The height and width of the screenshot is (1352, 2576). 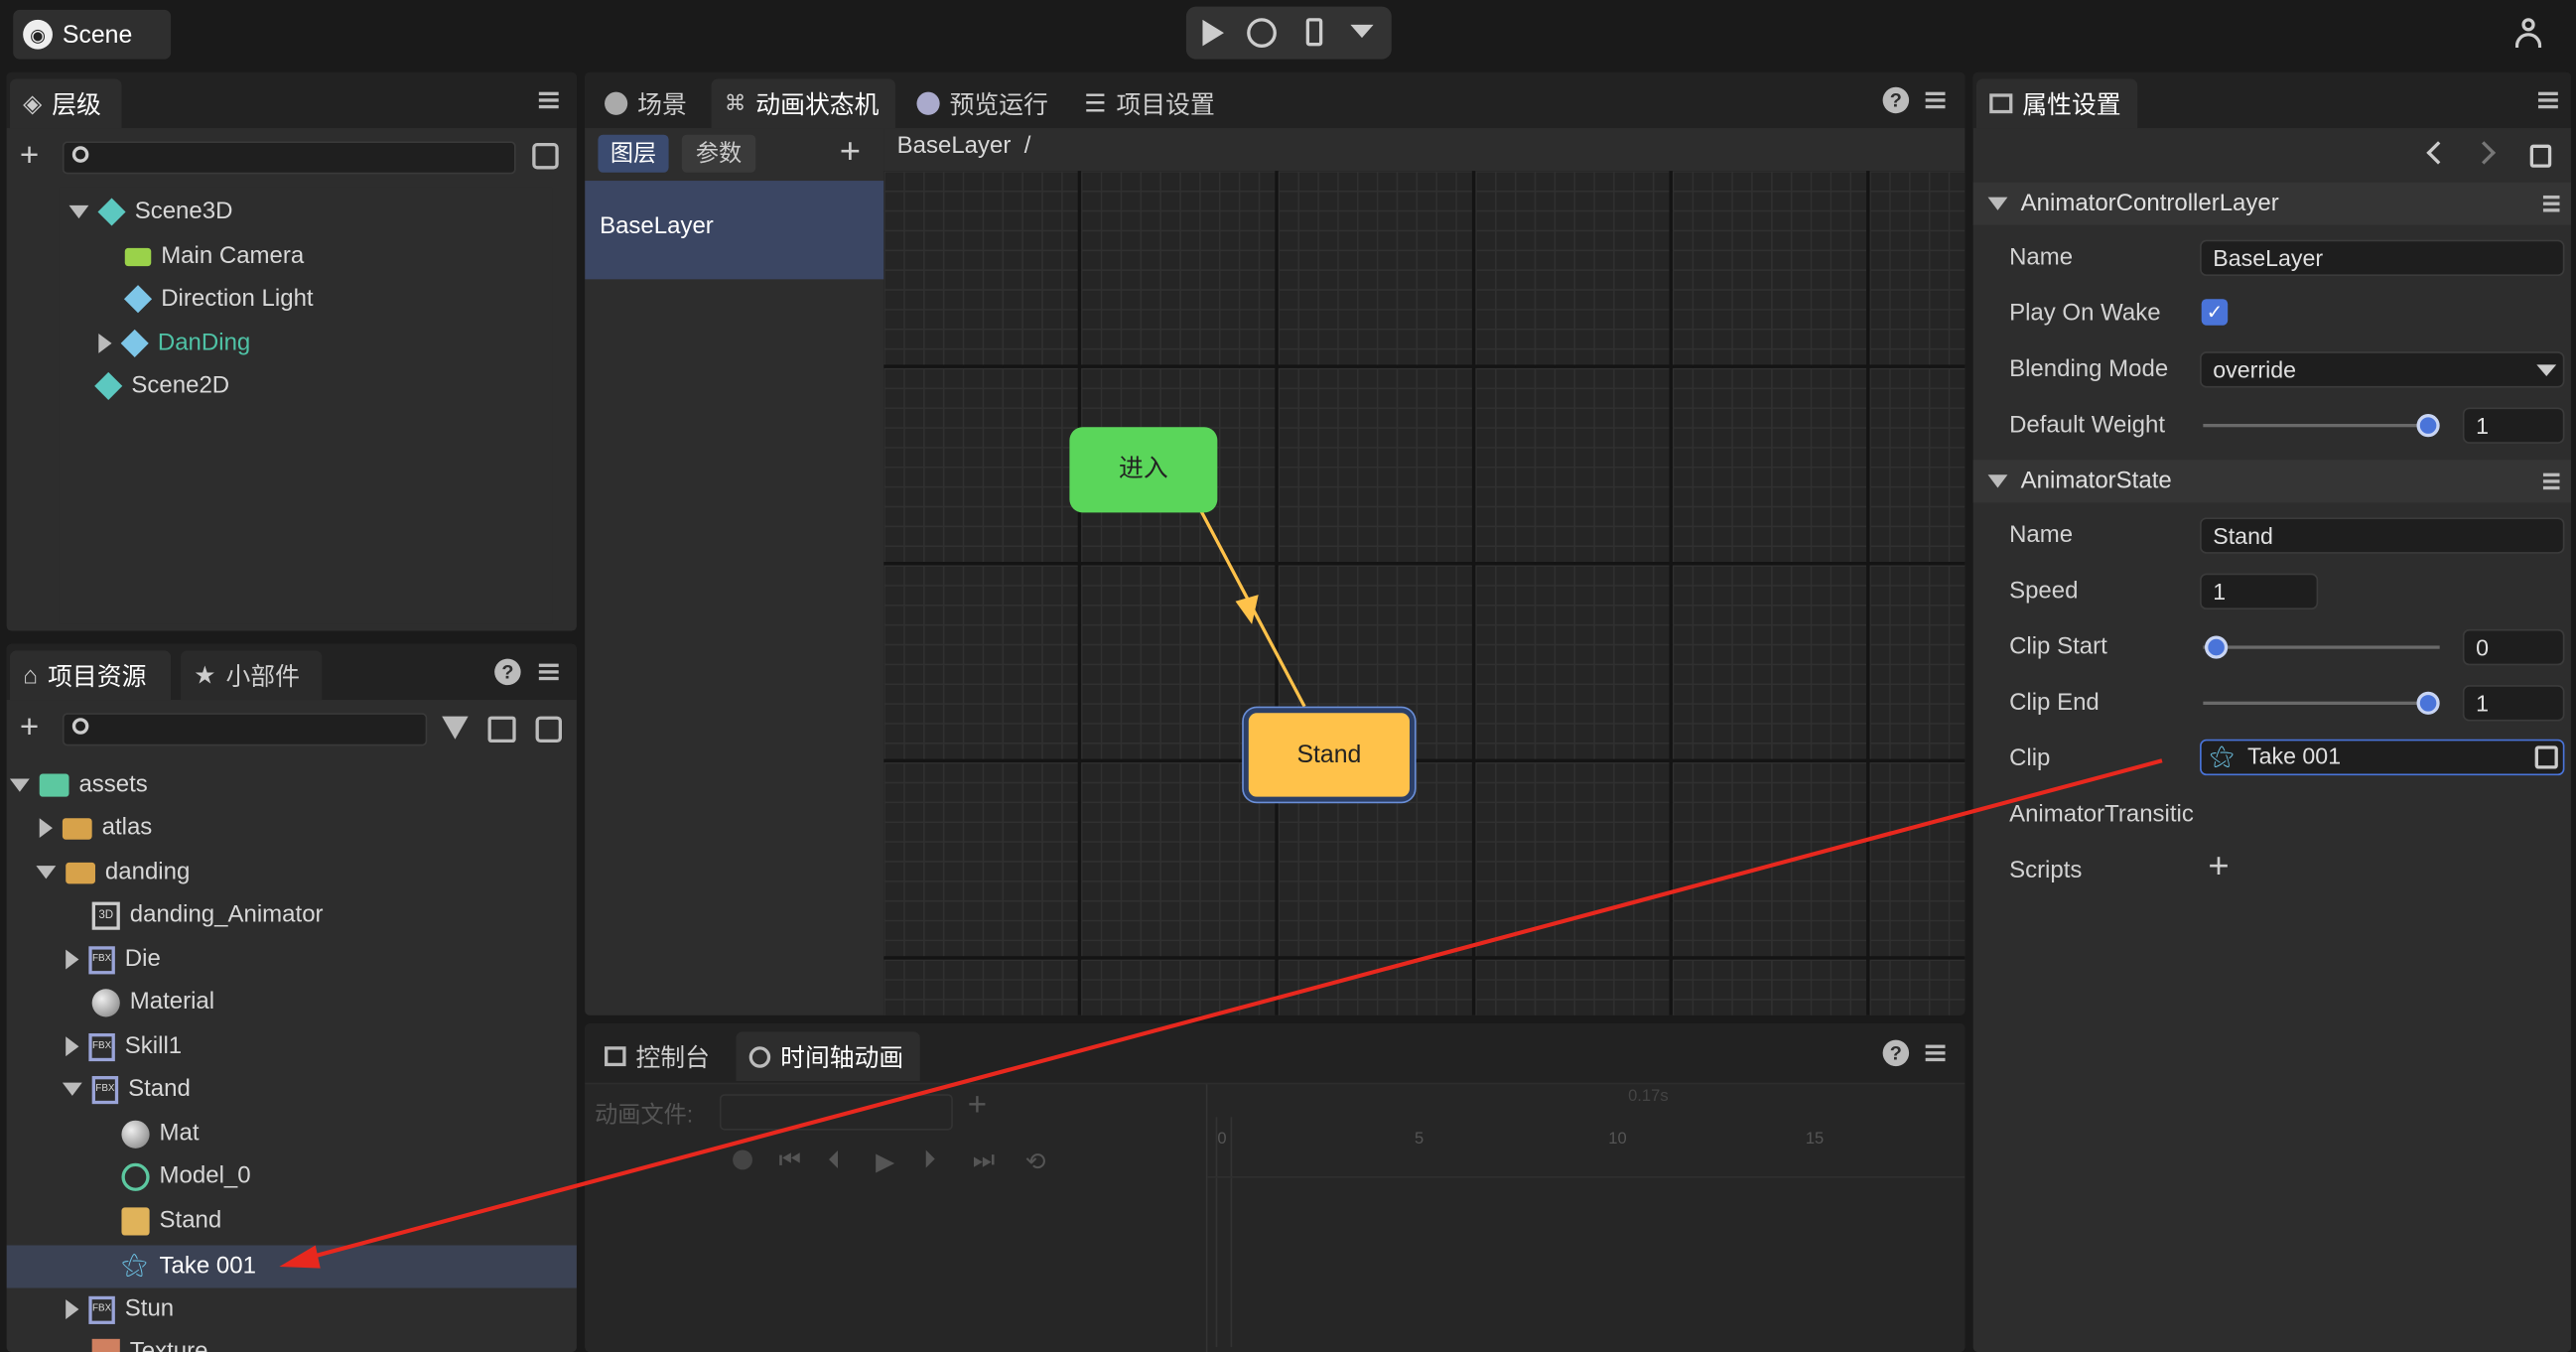 What do you see at coordinates (300, 1257) in the screenshot?
I see `annotation-arrowhead-icon` at bounding box center [300, 1257].